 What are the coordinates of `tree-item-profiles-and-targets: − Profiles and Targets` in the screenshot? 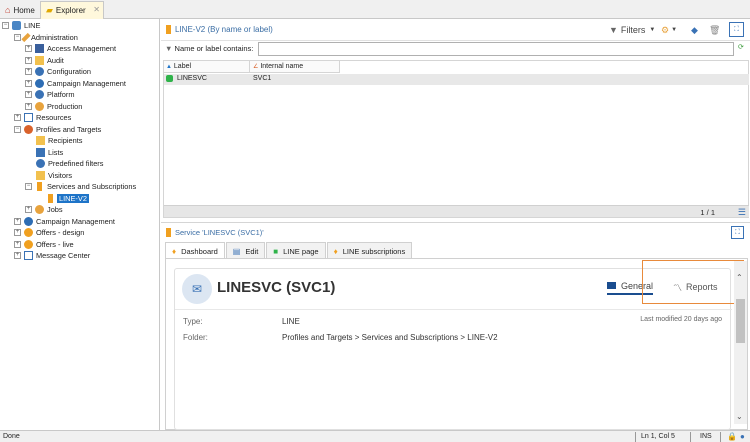 It's located at (57, 129).